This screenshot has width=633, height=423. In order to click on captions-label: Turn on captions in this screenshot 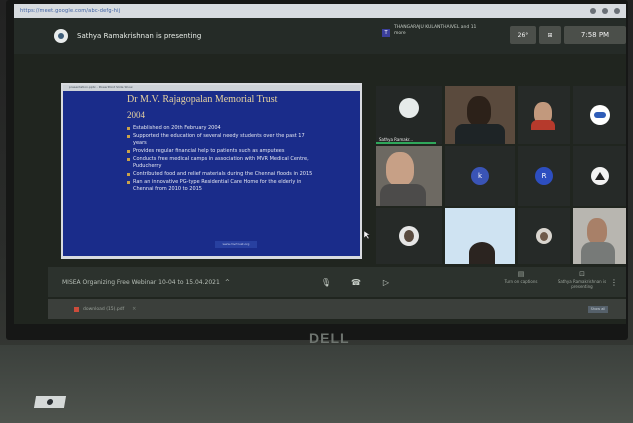, I will do `click(521, 281)`.